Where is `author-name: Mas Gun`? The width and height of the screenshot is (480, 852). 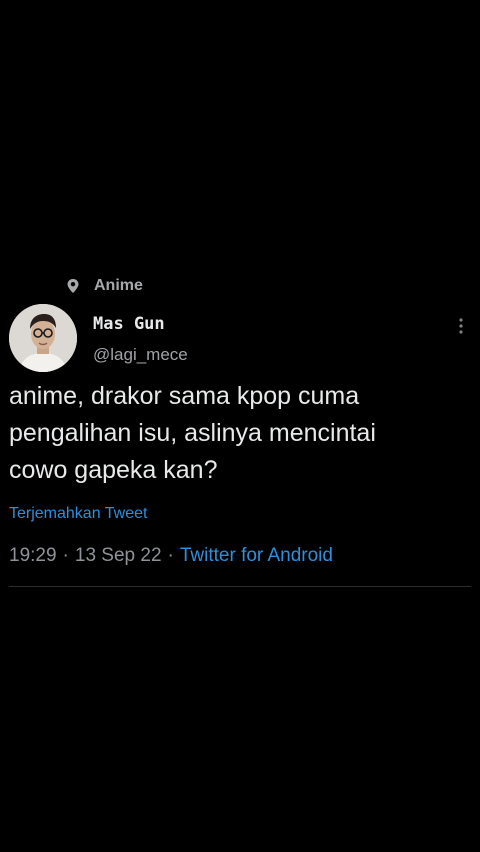
author-name: Mas Gun is located at coordinates (129, 324).